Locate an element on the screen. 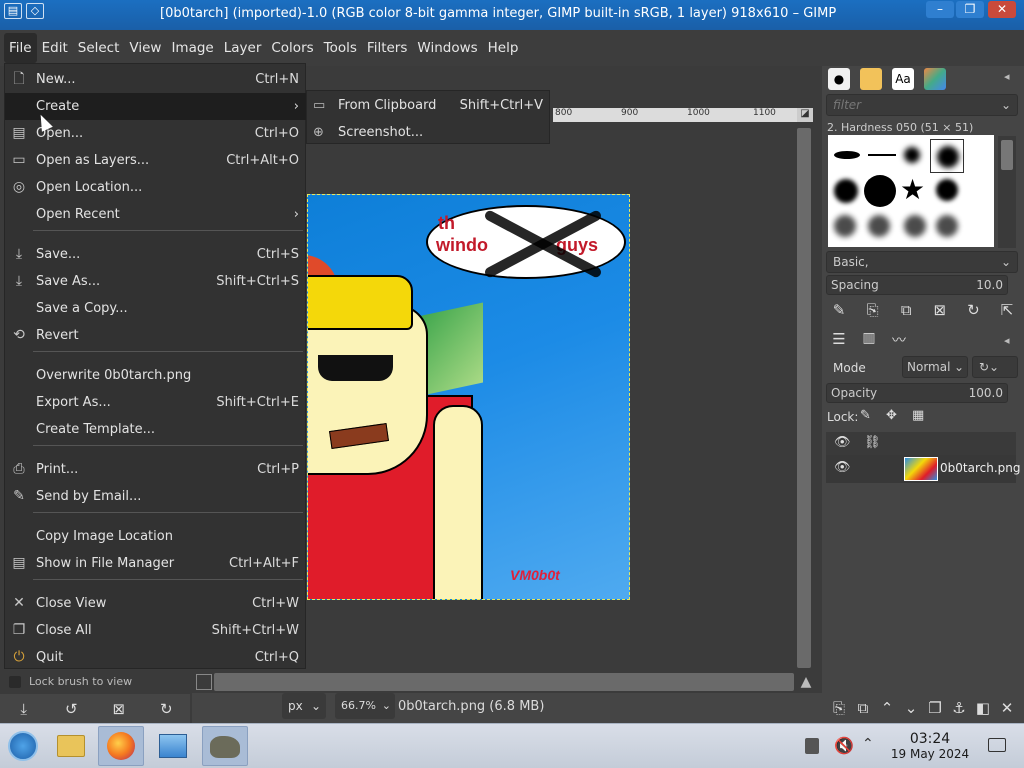  start-button is located at coordinates (23, 746).